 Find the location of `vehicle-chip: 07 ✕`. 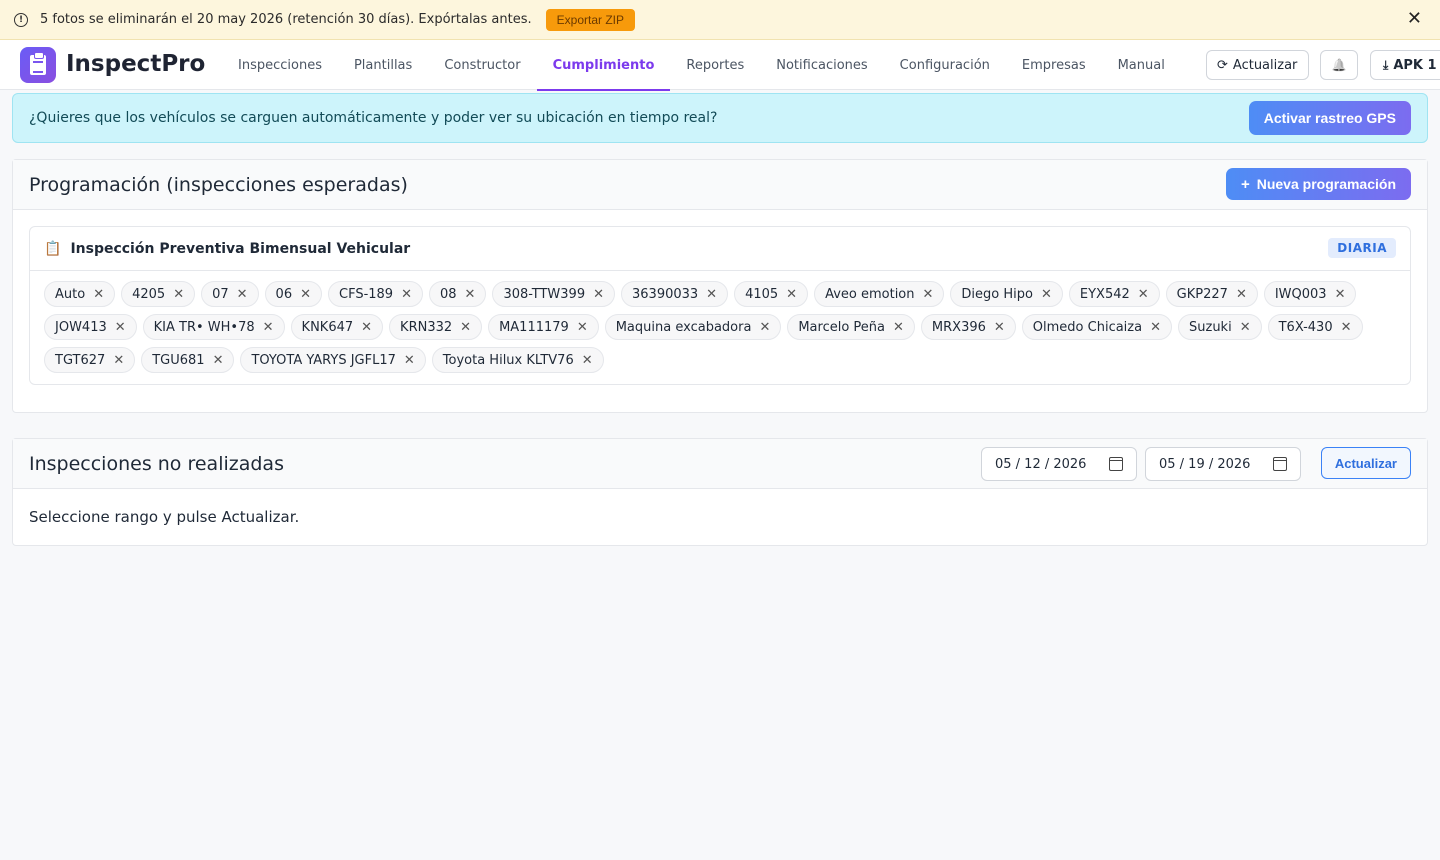

vehicle-chip: 07 ✕ is located at coordinates (230, 294).